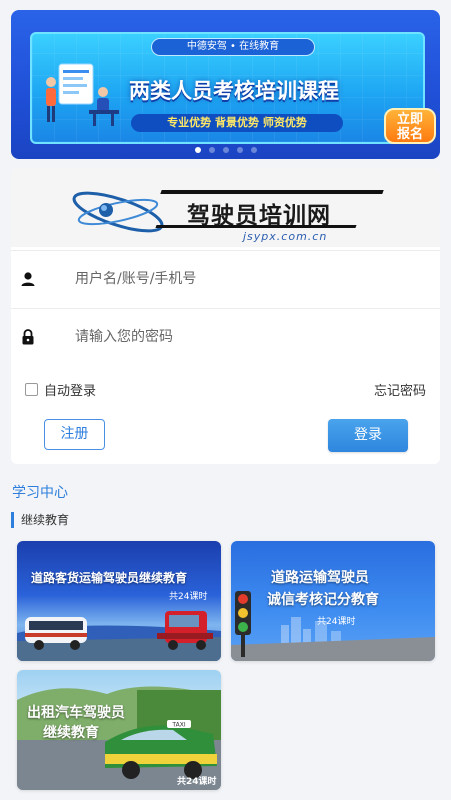 Image resolution: width=451 pixels, height=800 pixels. What do you see at coordinates (409, 134) in the screenshot?
I see `enroll-line2: 报名` at bounding box center [409, 134].